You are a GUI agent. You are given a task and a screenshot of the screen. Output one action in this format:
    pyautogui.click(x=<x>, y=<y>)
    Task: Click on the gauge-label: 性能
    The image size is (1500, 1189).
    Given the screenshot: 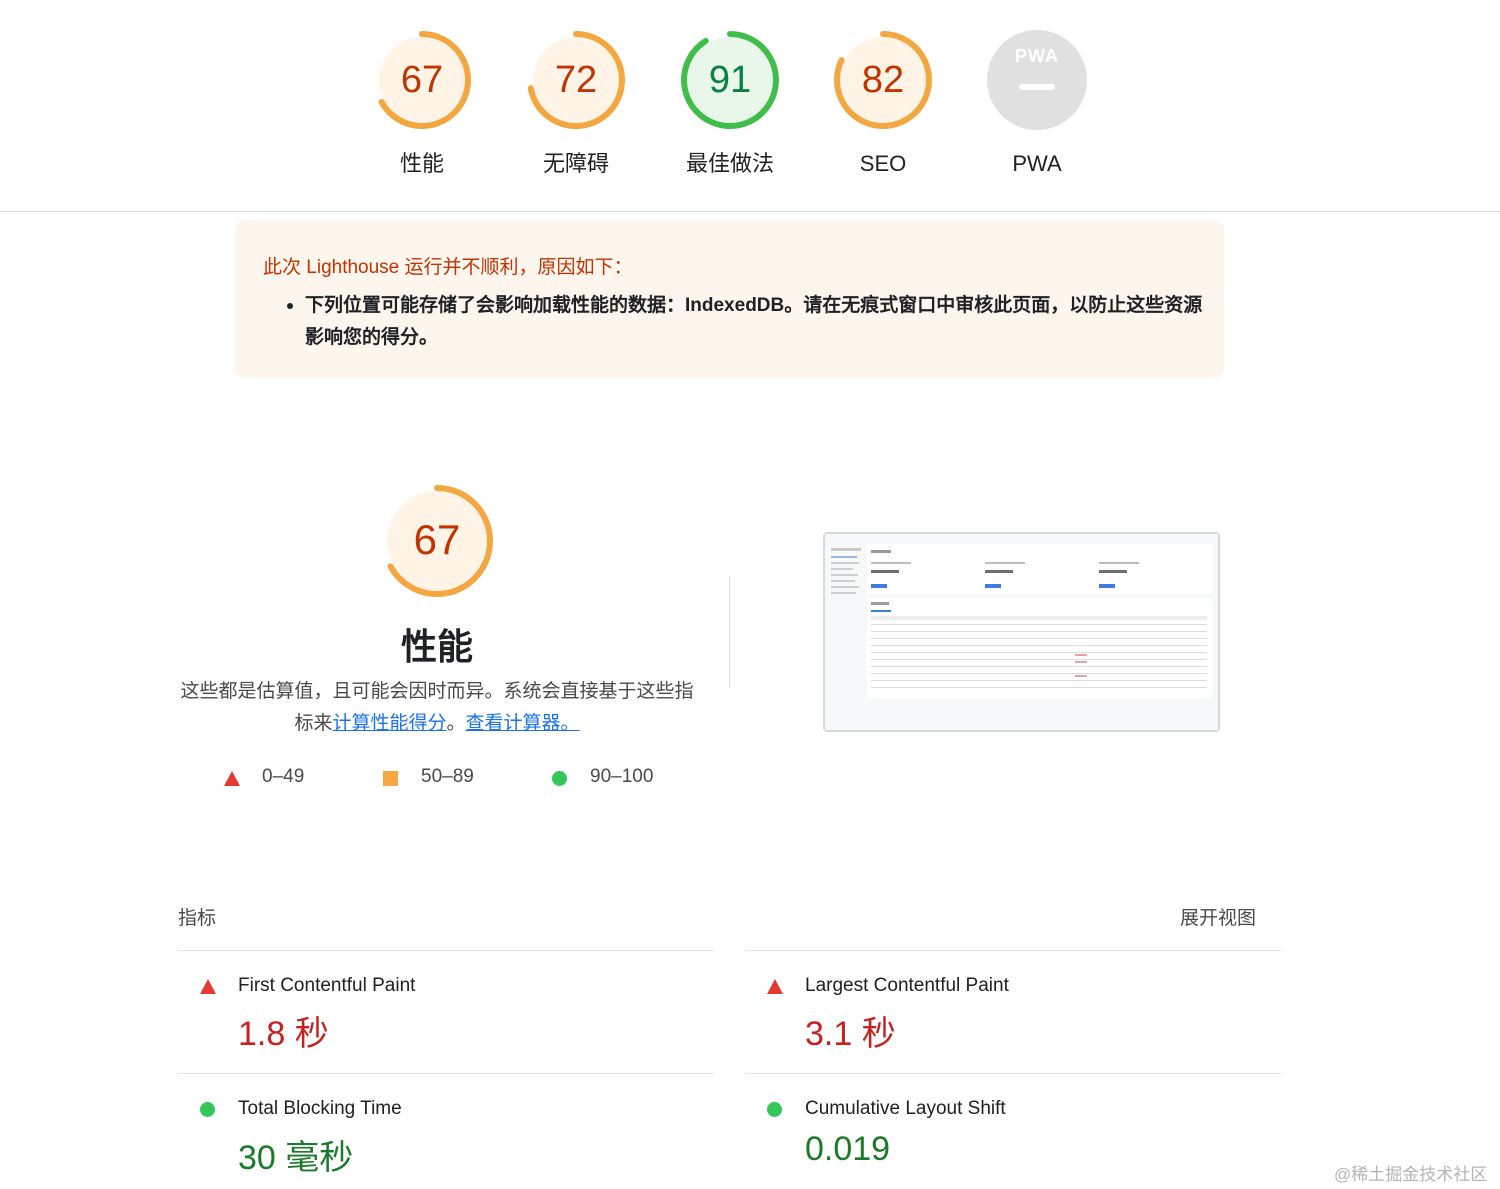 What is the action you would take?
    pyautogui.click(x=421, y=163)
    